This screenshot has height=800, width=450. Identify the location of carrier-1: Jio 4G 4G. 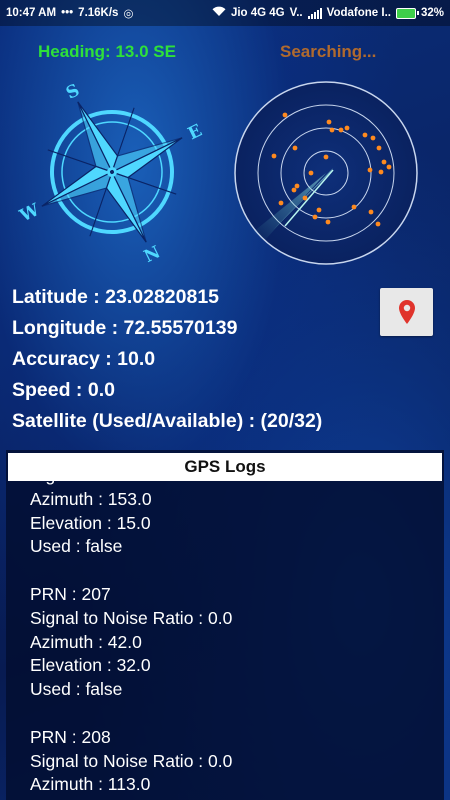
(257, 13).